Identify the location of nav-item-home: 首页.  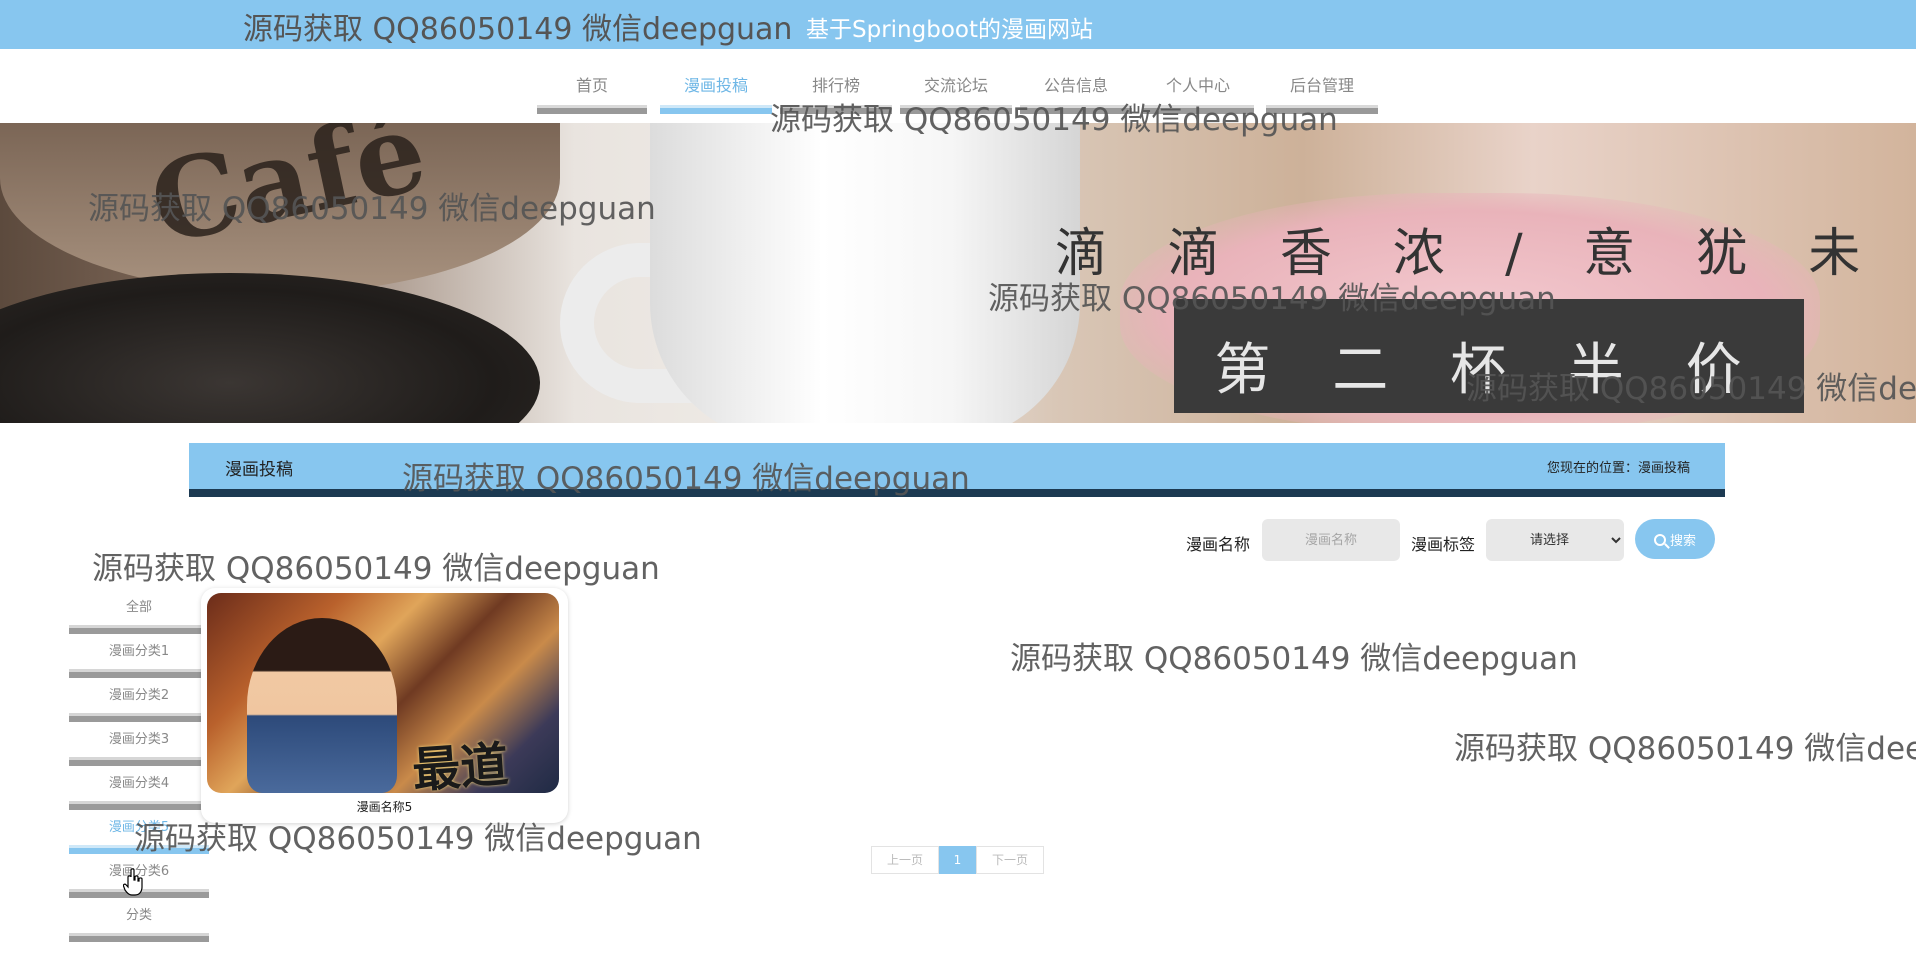
(592, 81).